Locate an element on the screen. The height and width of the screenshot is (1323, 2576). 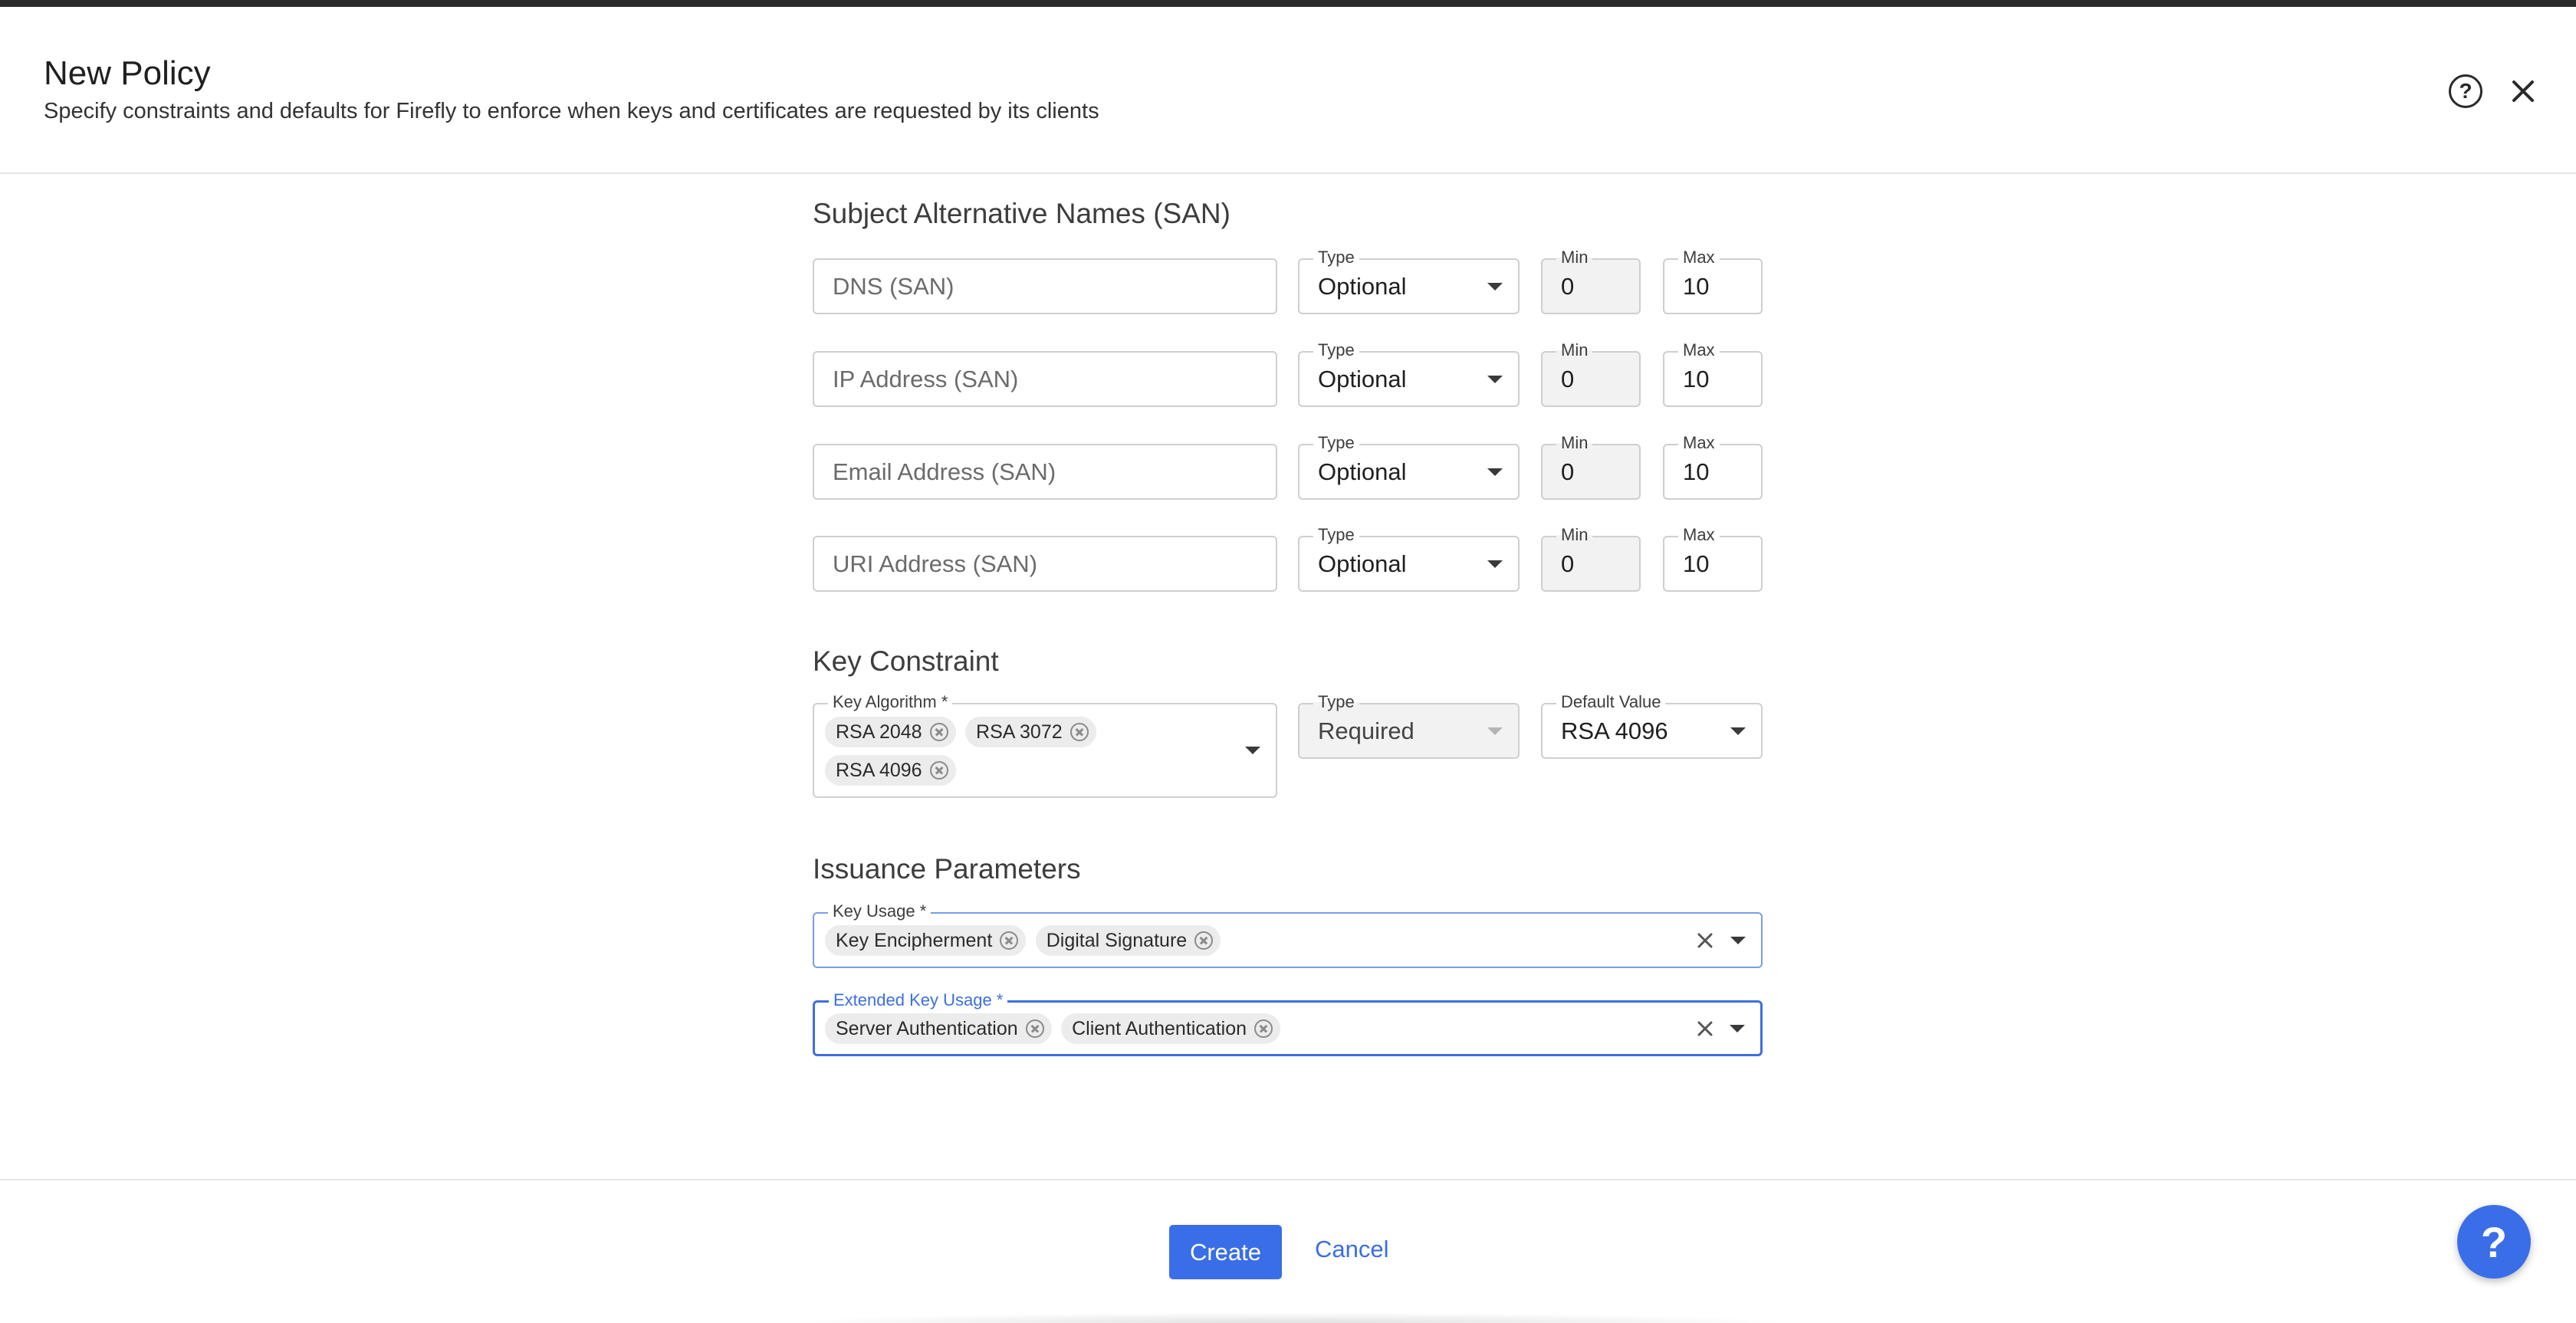
cancel-button: Cancel is located at coordinates (1352, 1249).